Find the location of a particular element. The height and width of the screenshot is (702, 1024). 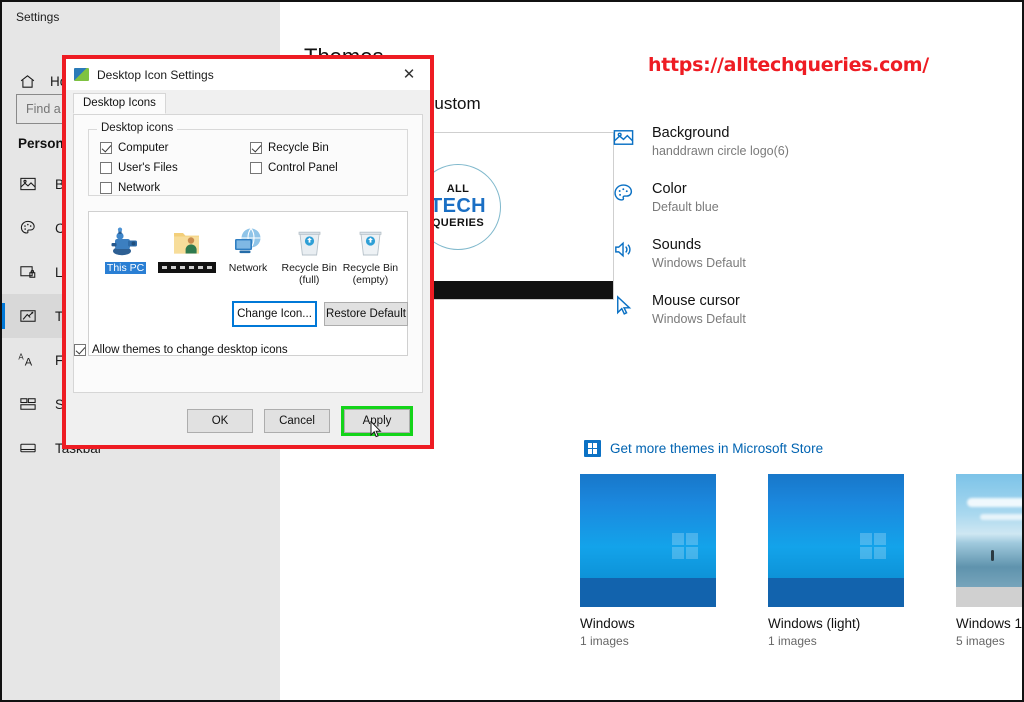

theme-option-sounds-value: Windows Default is located at coordinates (699, 263).